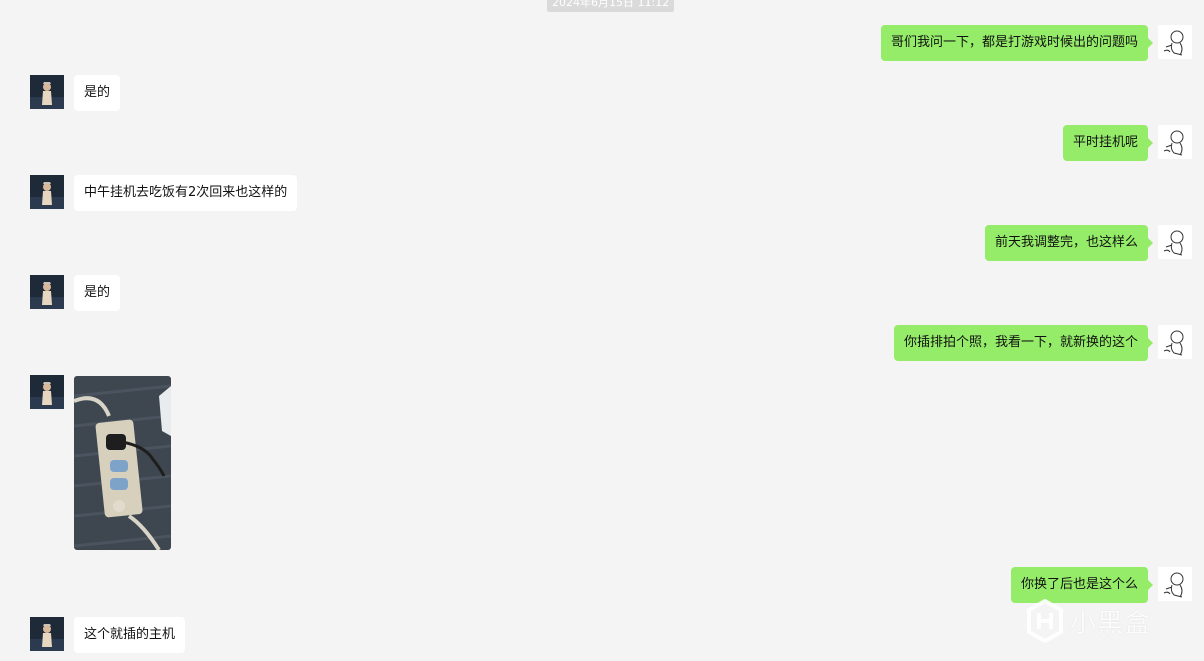 Image resolution: width=1204 pixels, height=661 pixels. Describe the element at coordinates (1017, 43) in the screenshot. I see `outgoing-message-bubble: 哥们我问一下，都是打游戏时候出的问题吗` at that location.